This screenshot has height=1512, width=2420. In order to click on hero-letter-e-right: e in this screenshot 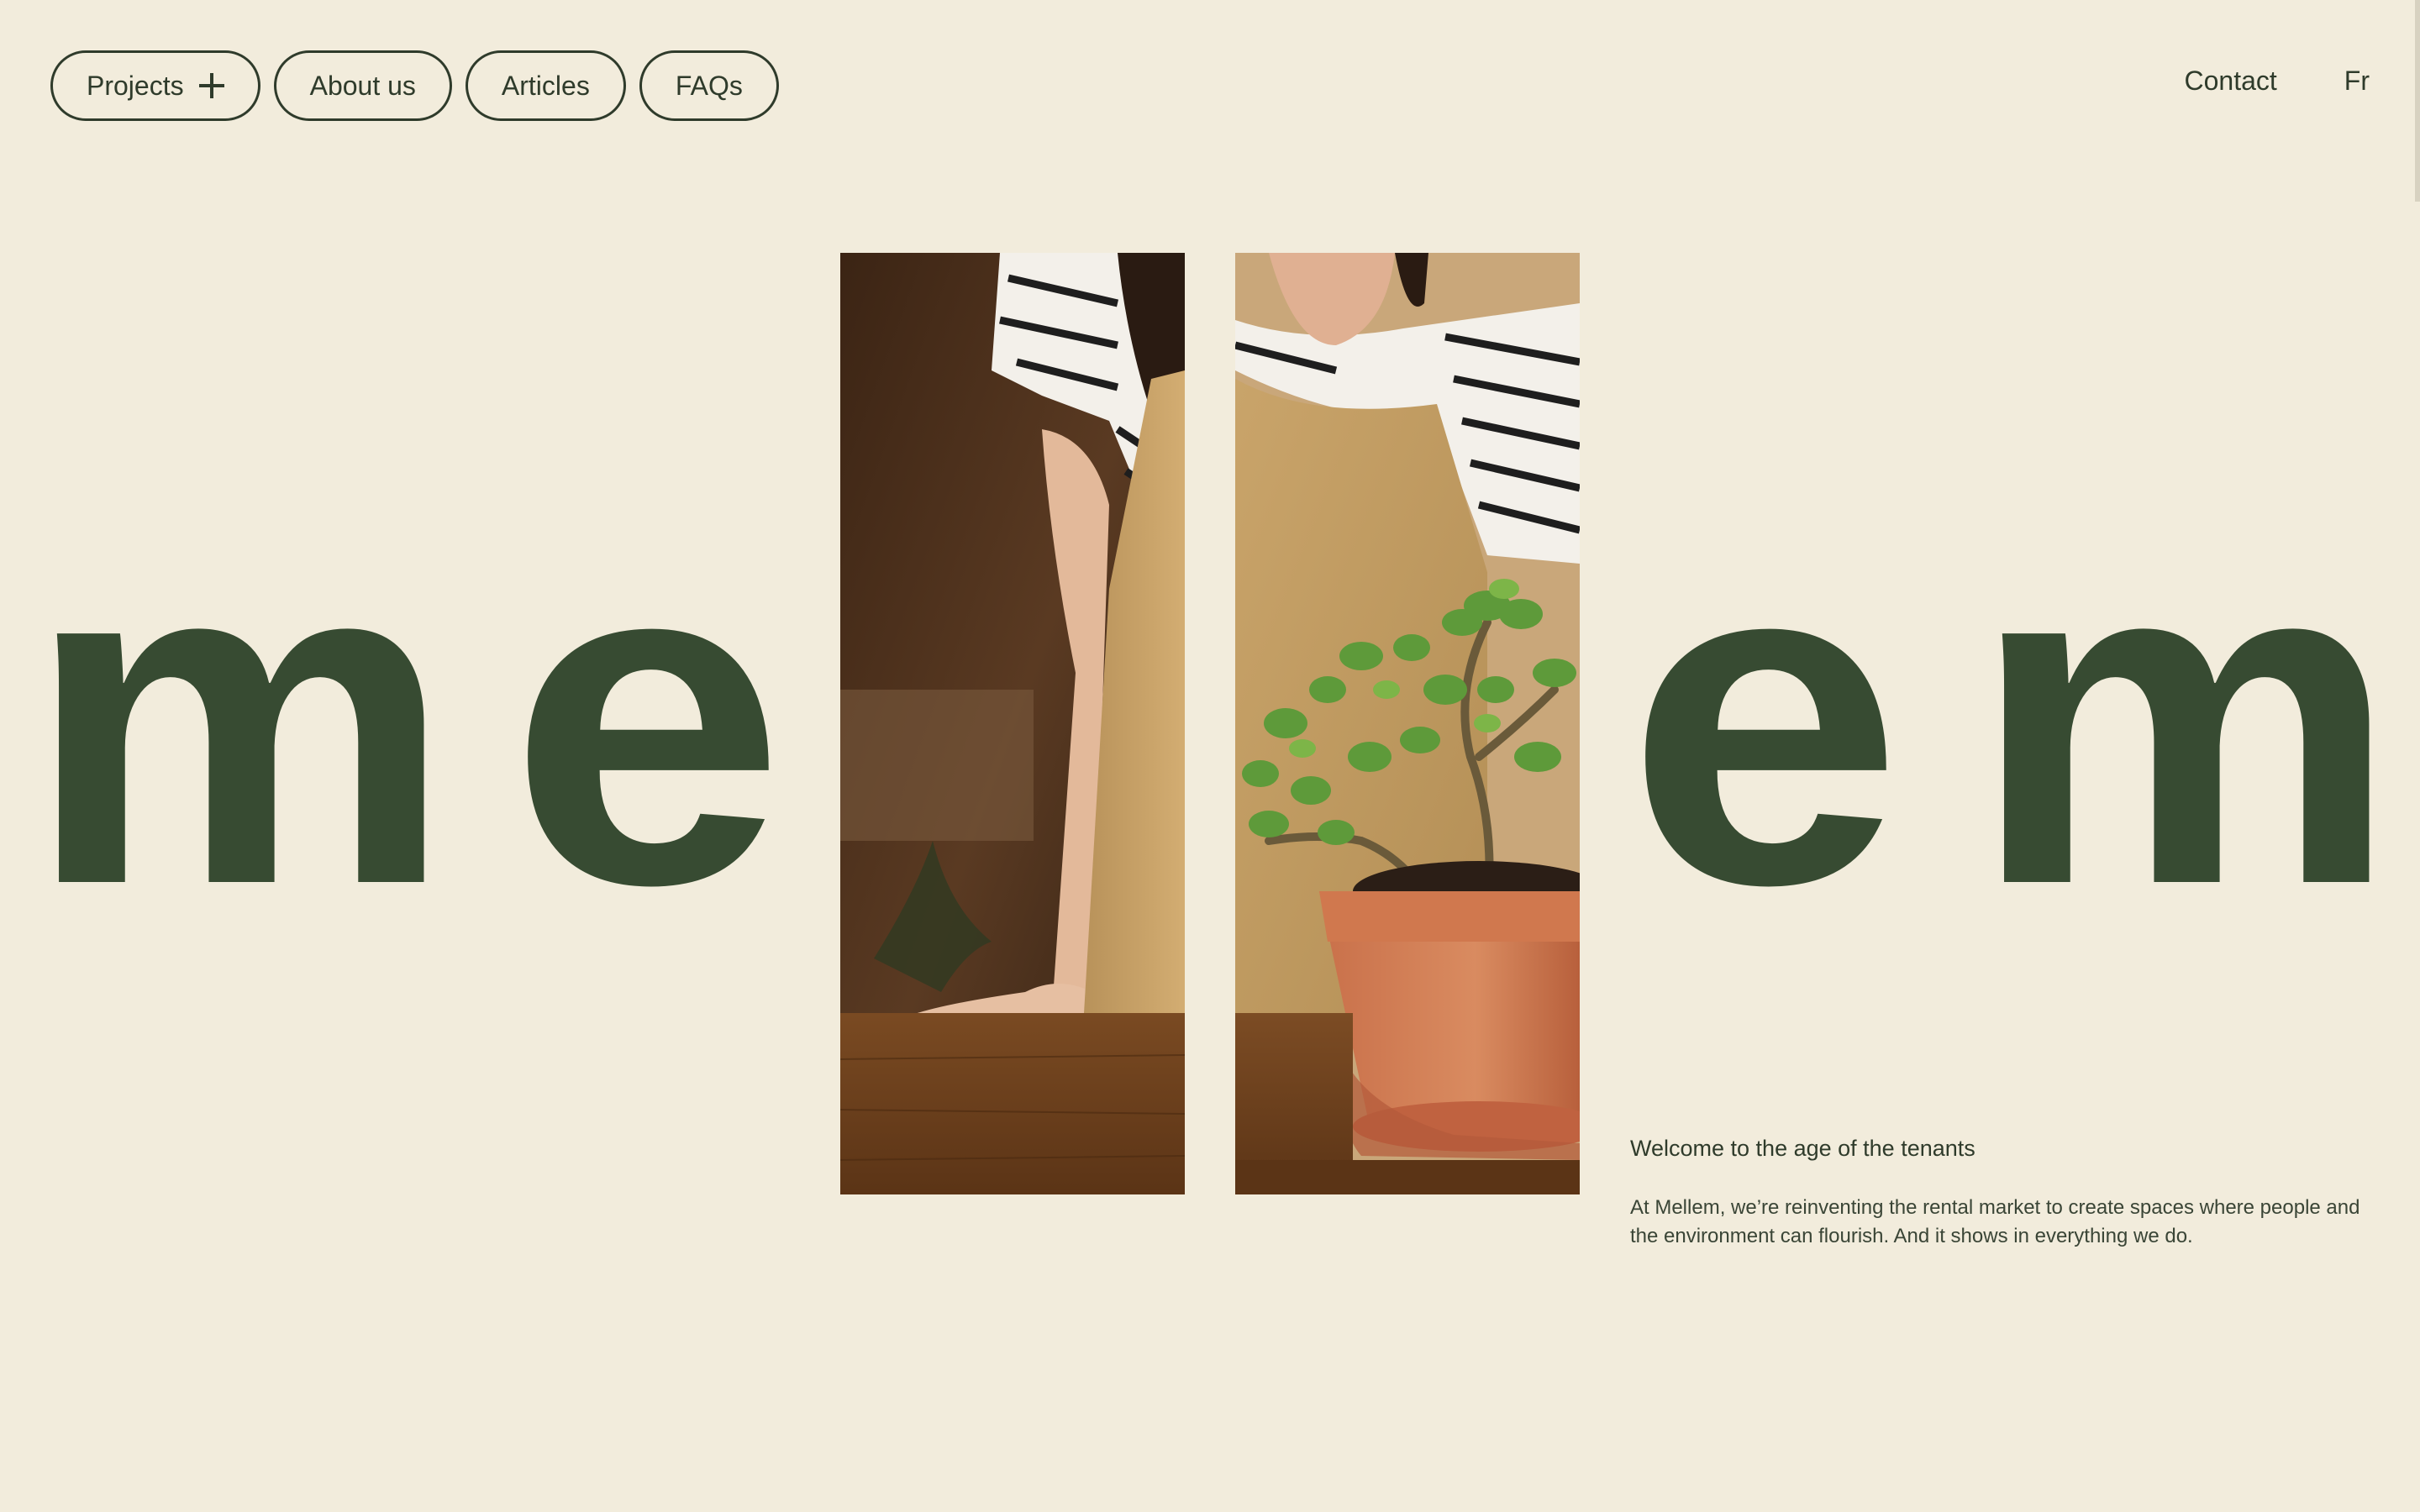, I will do `click(1764, 719)`.